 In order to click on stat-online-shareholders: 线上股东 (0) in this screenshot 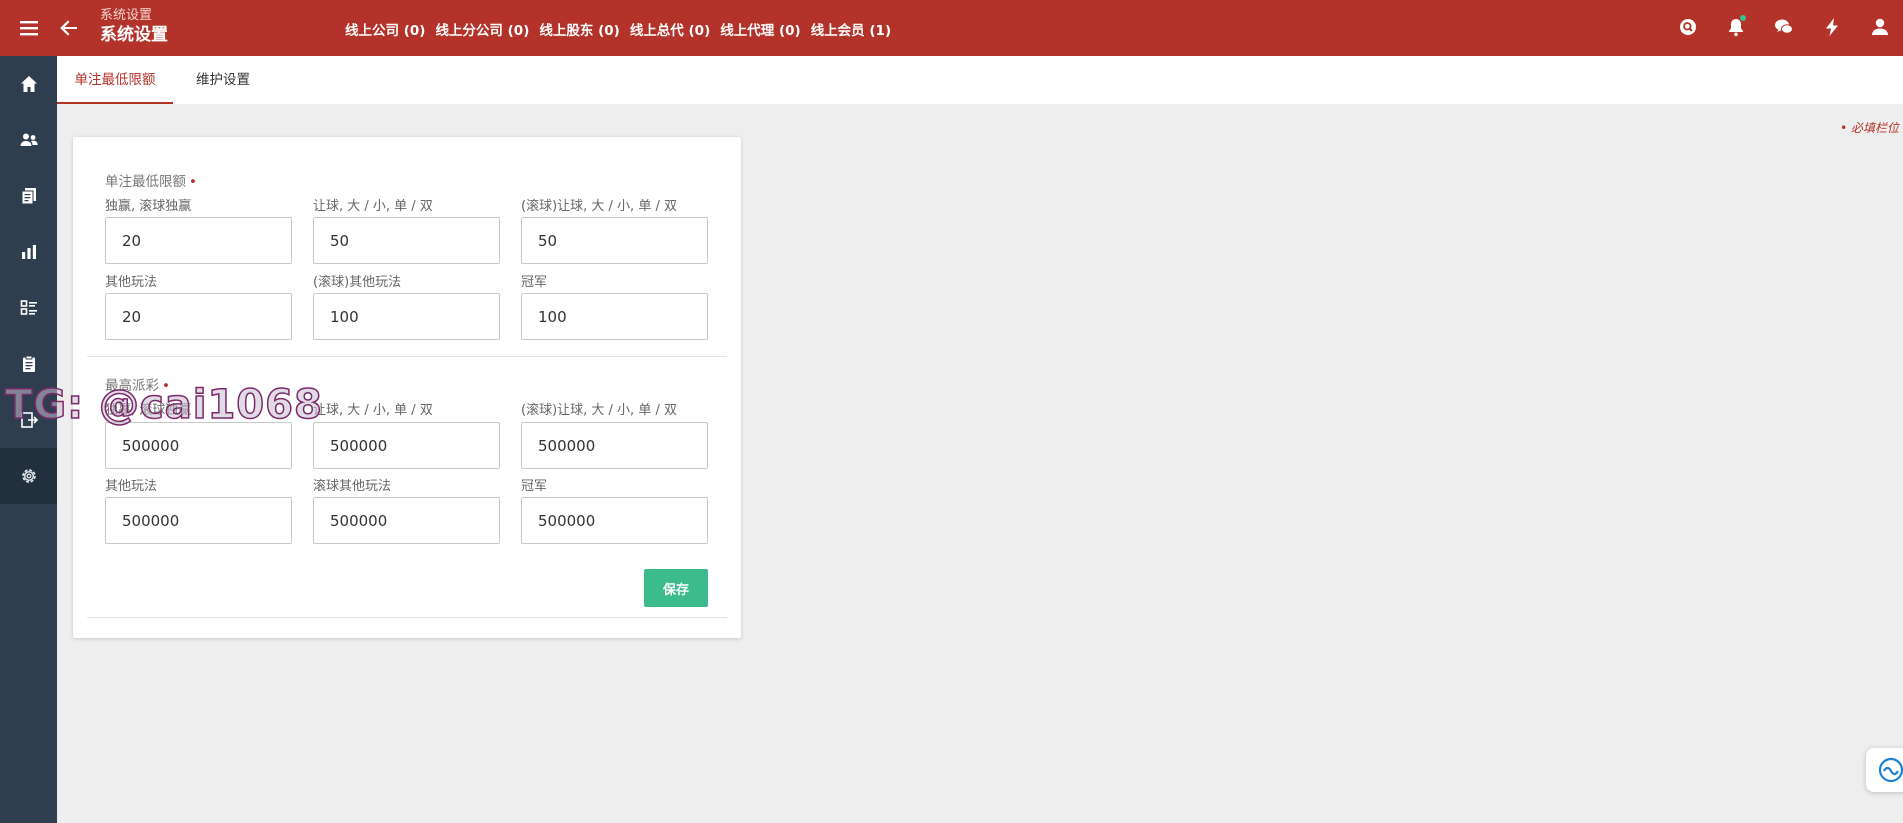, I will do `click(579, 29)`.